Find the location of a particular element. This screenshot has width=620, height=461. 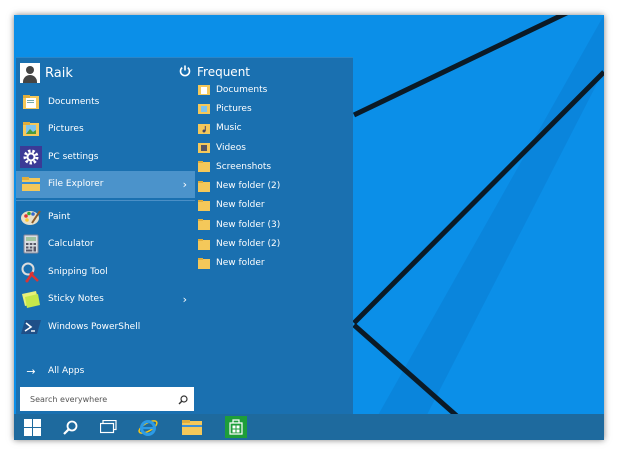

frequent-item-label: Pictures is located at coordinates (234, 108).